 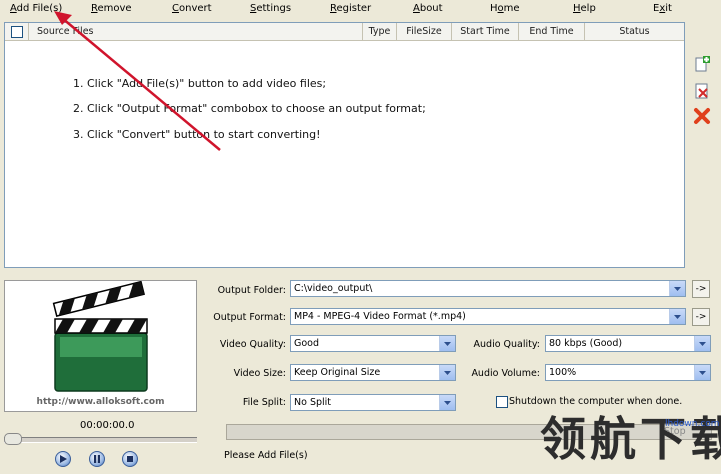 I want to click on remove-file-side-button, so click(x=702, y=91).